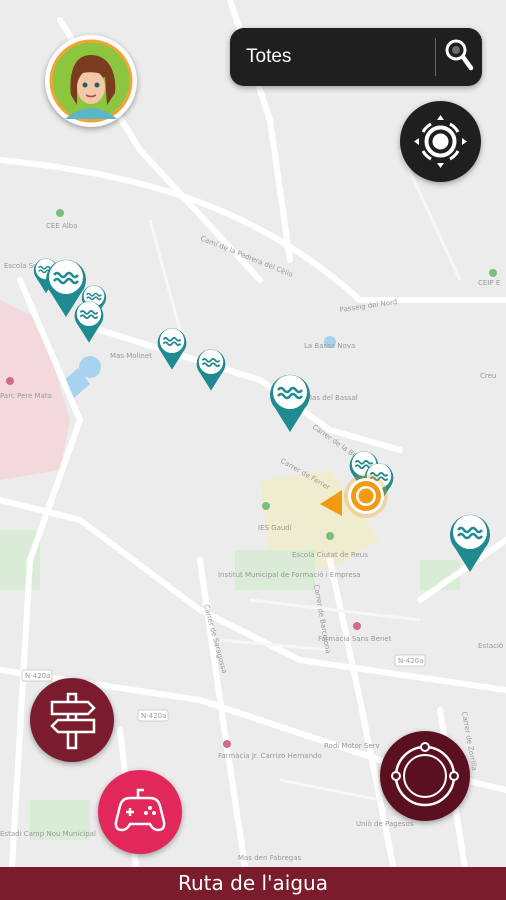  I want to click on gamepad-icon, so click(140, 810).